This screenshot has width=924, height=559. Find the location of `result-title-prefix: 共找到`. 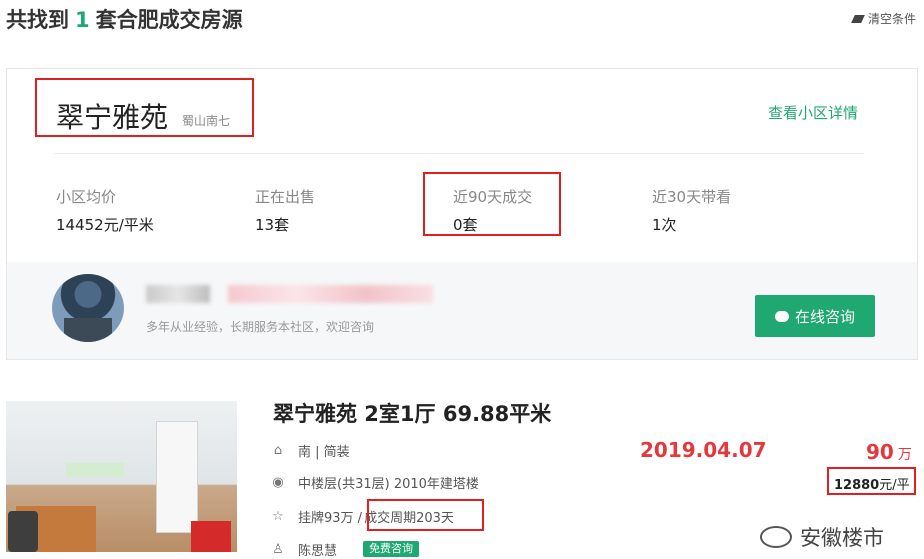

result-title-prefix: 共找到 is located at coordinates (37, 20).